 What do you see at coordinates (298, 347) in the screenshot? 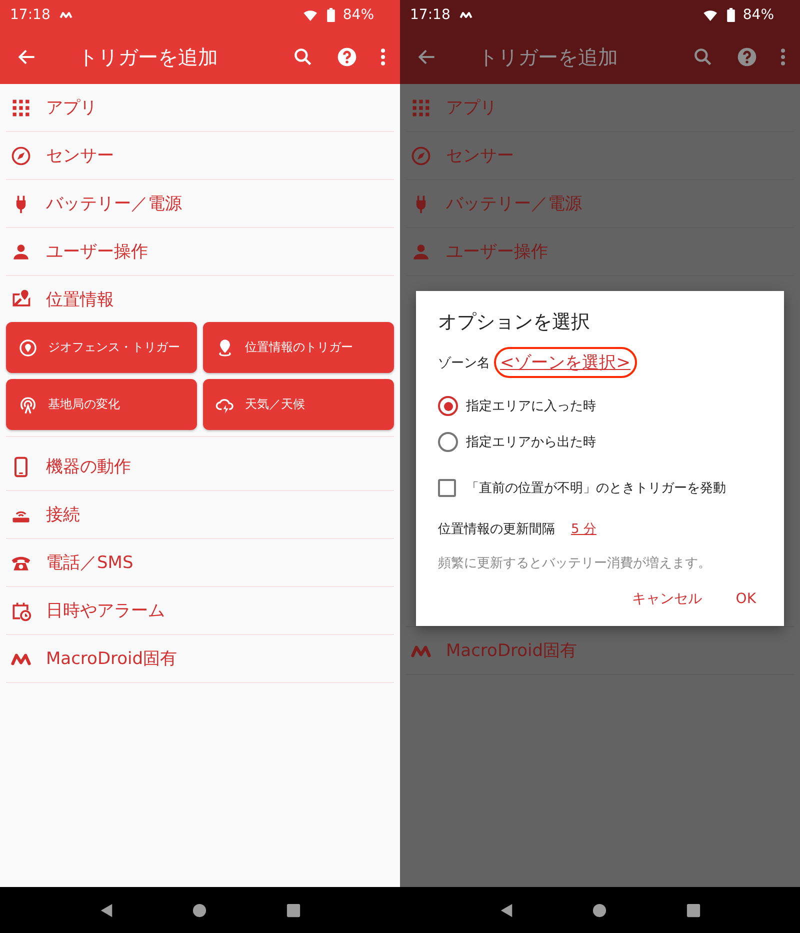
I see `trigger-option-button: 位置情報のトリガー` at bounding box center [298, 347].